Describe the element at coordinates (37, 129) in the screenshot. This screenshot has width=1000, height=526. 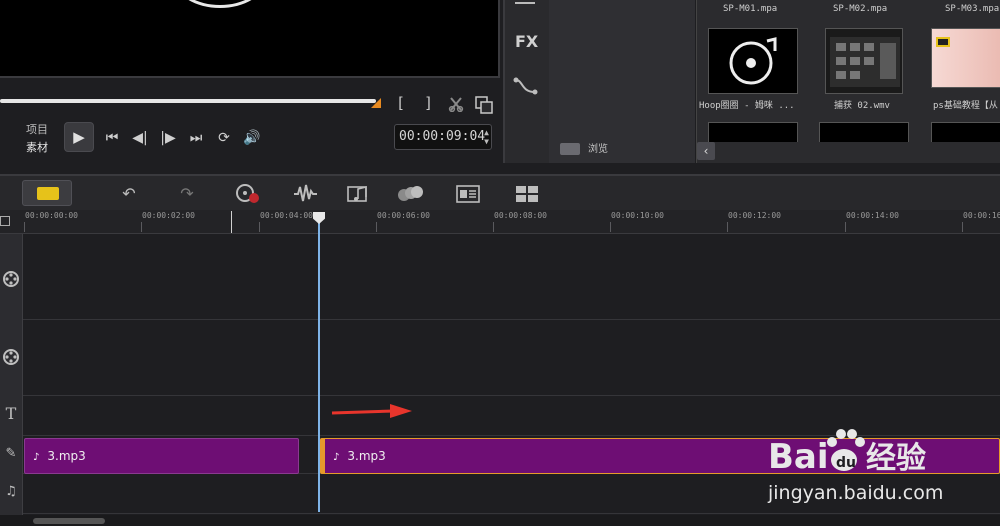
I see `mode-project-label: 项目` at that location.